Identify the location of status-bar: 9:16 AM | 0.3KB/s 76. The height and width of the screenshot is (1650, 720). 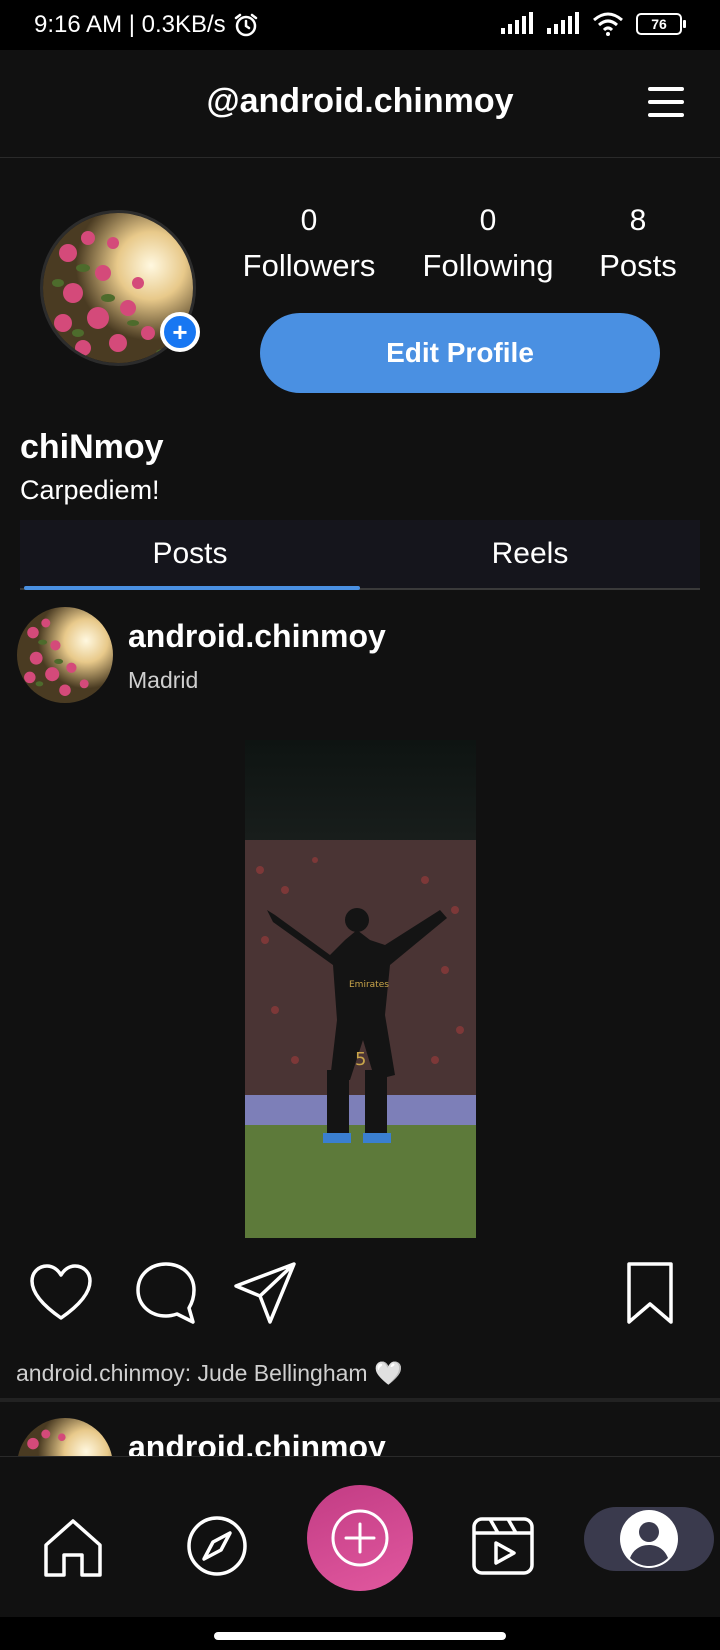
(360, 25).